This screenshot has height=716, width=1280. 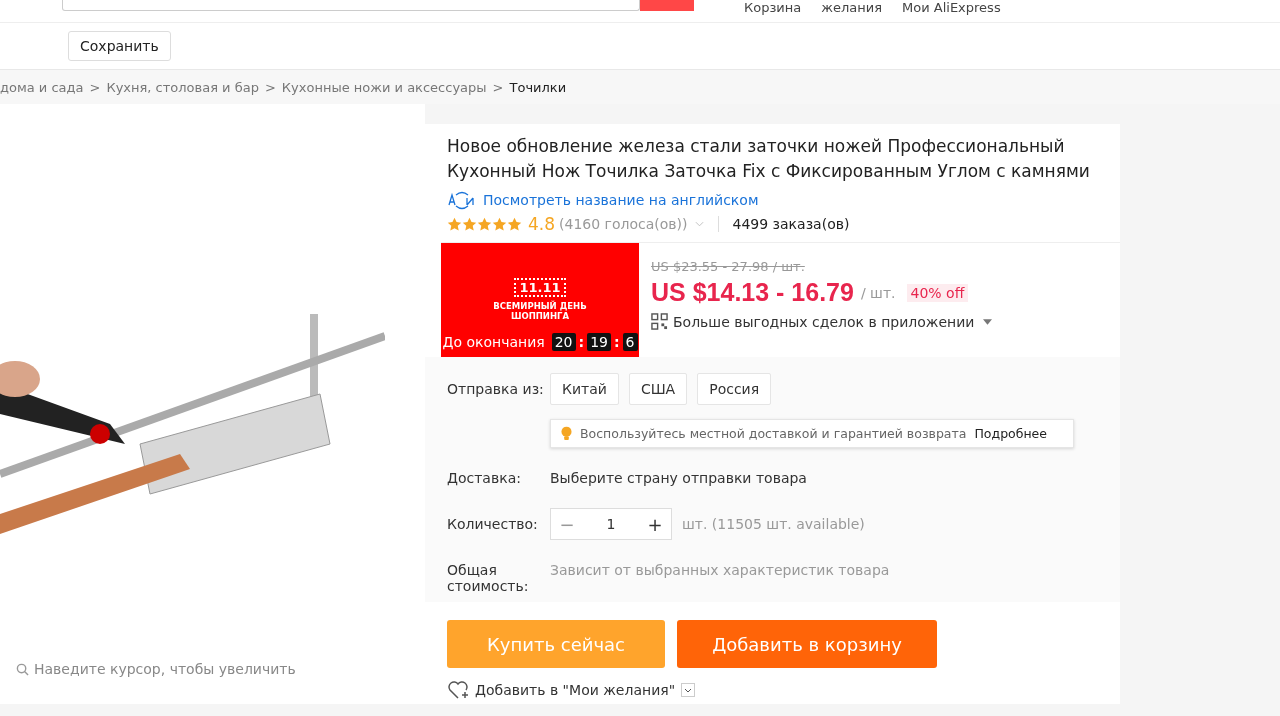 What do you see at coordinates (384, 87) in the screenshot?
I see `breadcrumb-link: Кухонные ножи и аксессуары` at bounding box center [384, 87].